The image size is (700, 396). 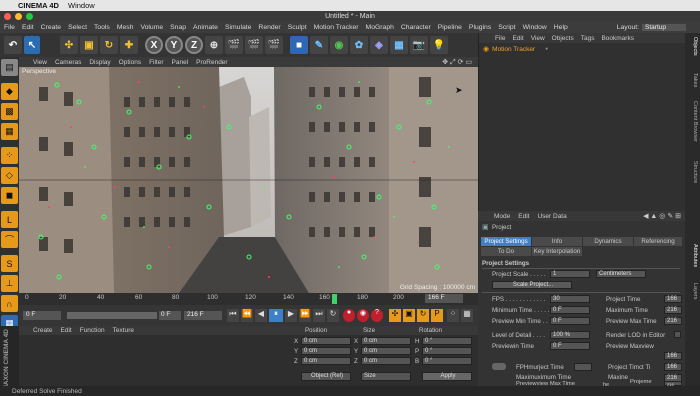 What do you see at coordinates (444, 298) in the screenshot?
I see `current-frame-field: 166 F` at bounding box center [444, 298].